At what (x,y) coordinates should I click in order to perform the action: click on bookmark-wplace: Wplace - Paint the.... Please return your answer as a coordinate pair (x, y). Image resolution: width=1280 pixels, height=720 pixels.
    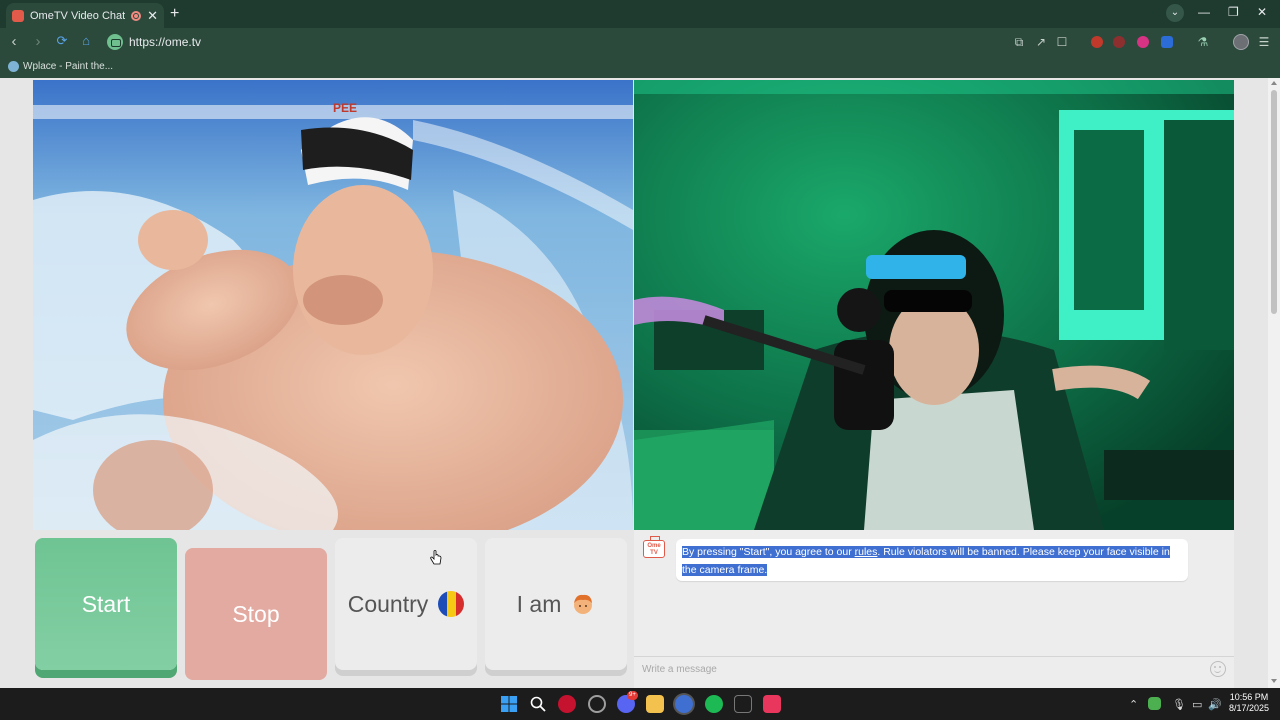
    Looking at the image, I should click on (68, 66).